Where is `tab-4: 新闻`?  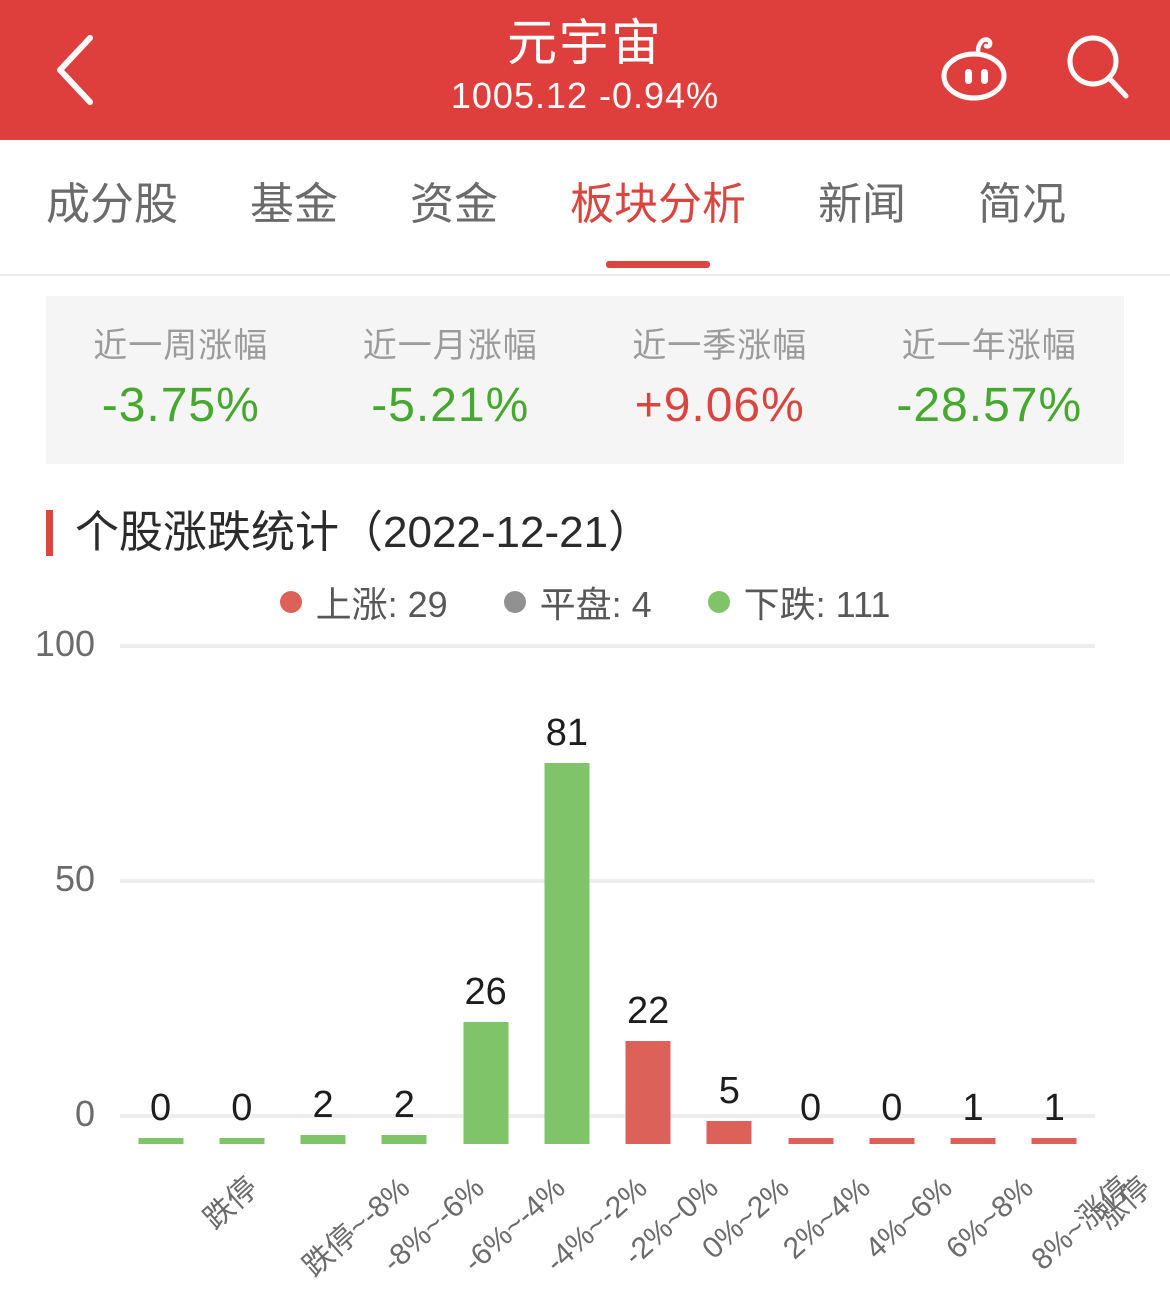 tab-4: 新闻 is located at coordinates (862, 184).